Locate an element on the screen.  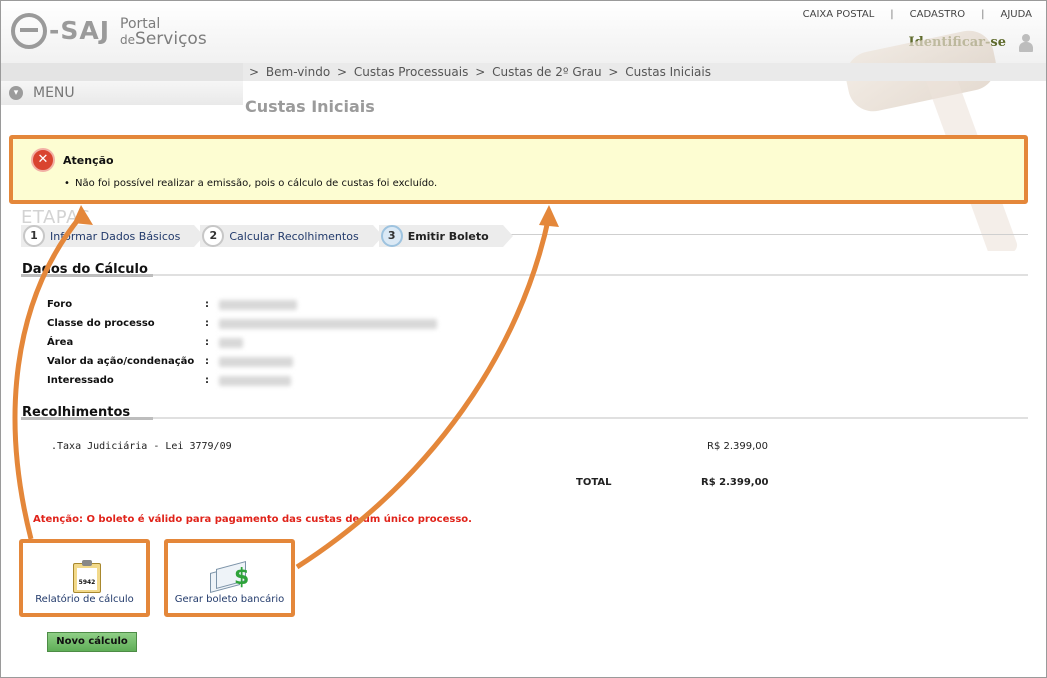
field-foro-label: Foro is located at coordinates (60, 304).